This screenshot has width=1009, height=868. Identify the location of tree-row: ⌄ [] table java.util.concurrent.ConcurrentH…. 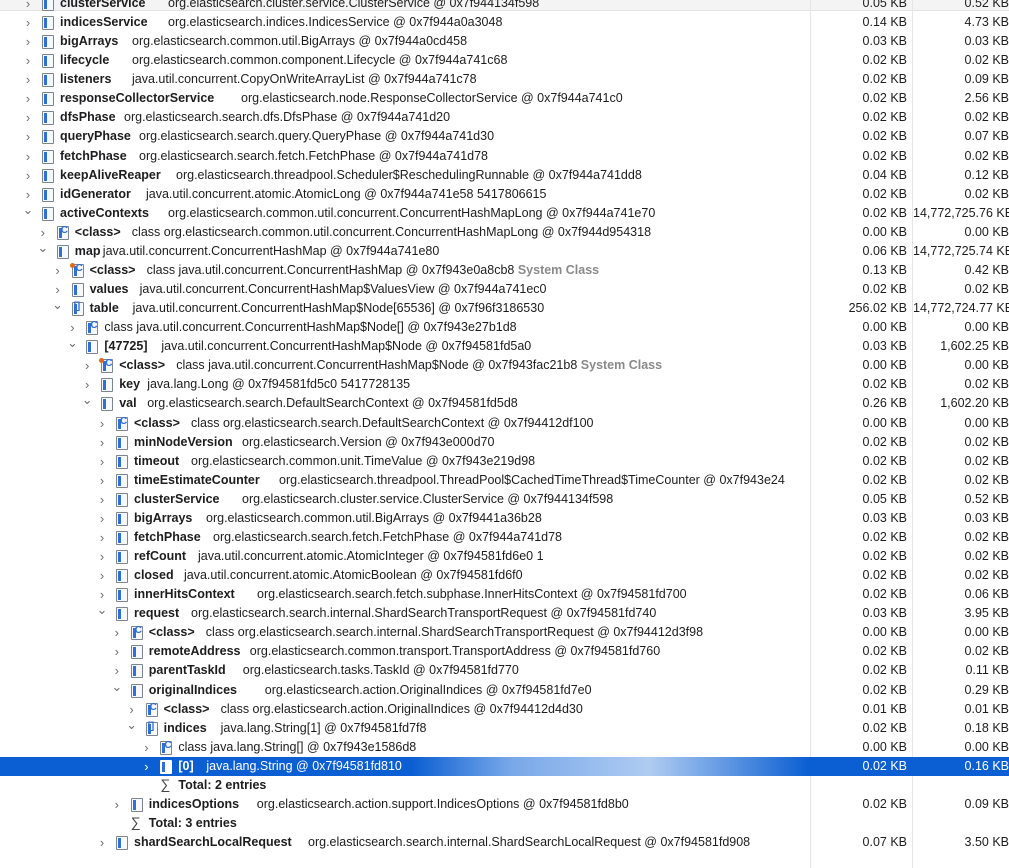
(504, 308).